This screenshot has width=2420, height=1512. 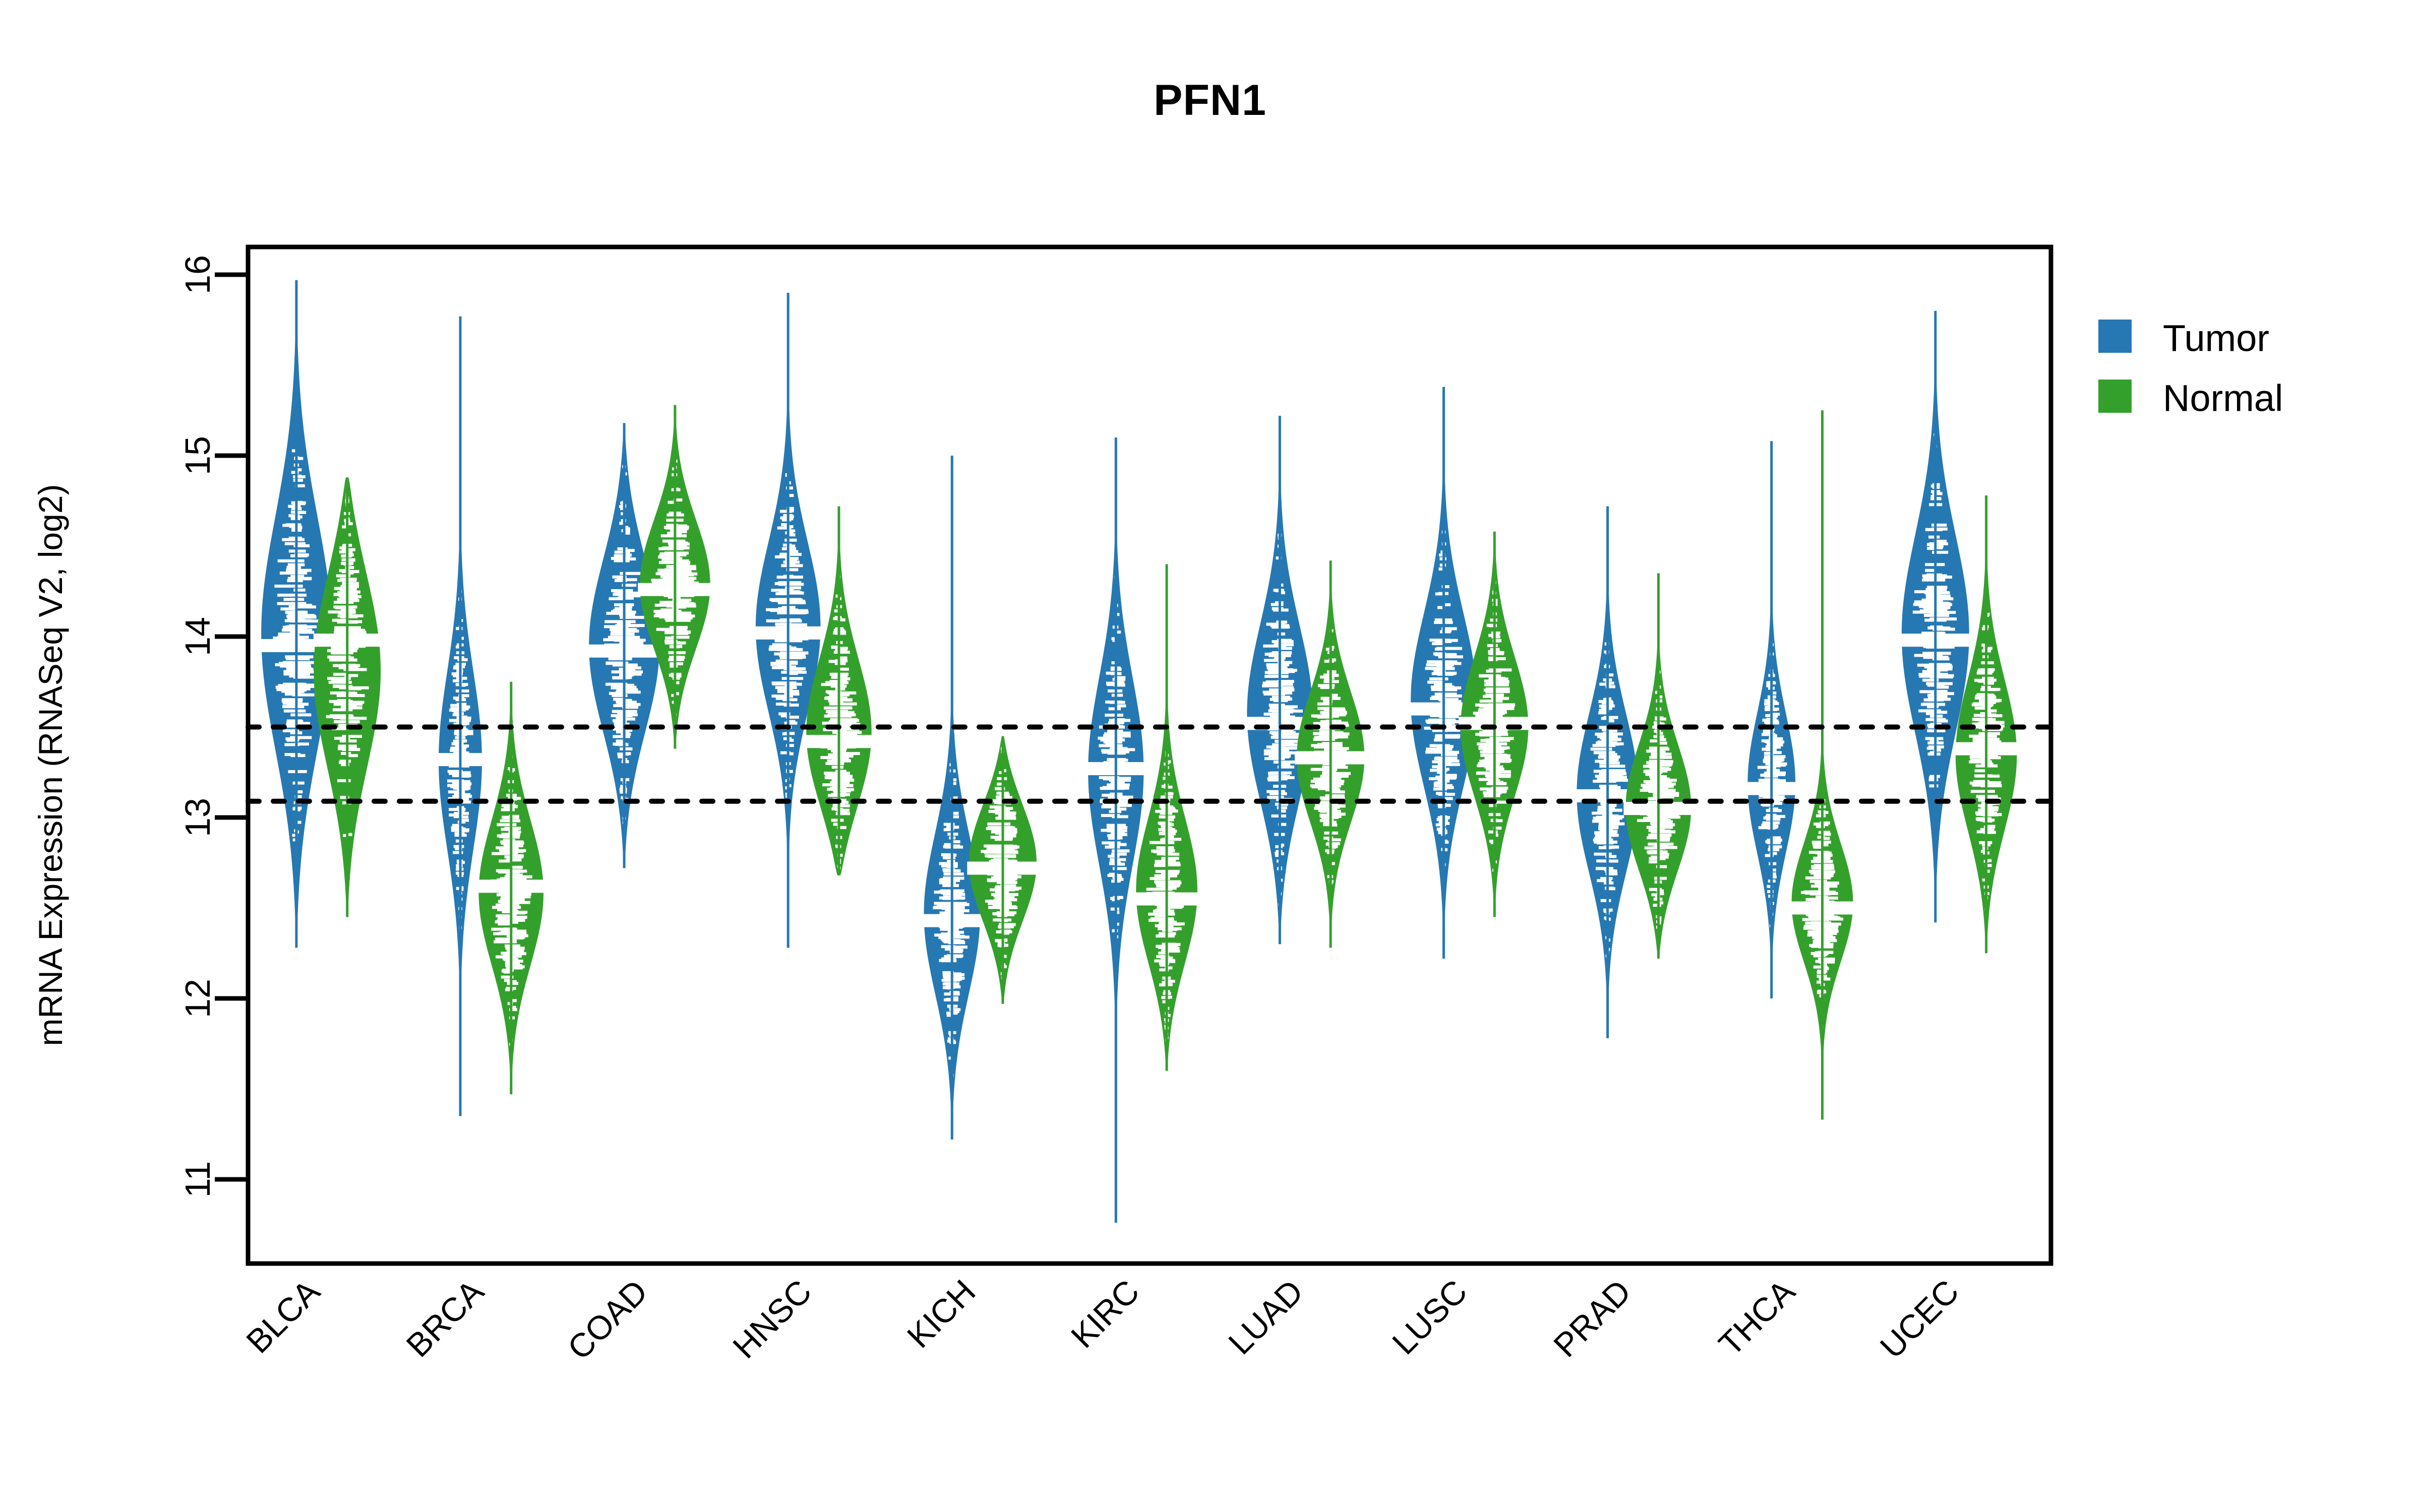 I want to click on violin-normal-ucec, so click(x=1986, y=724).